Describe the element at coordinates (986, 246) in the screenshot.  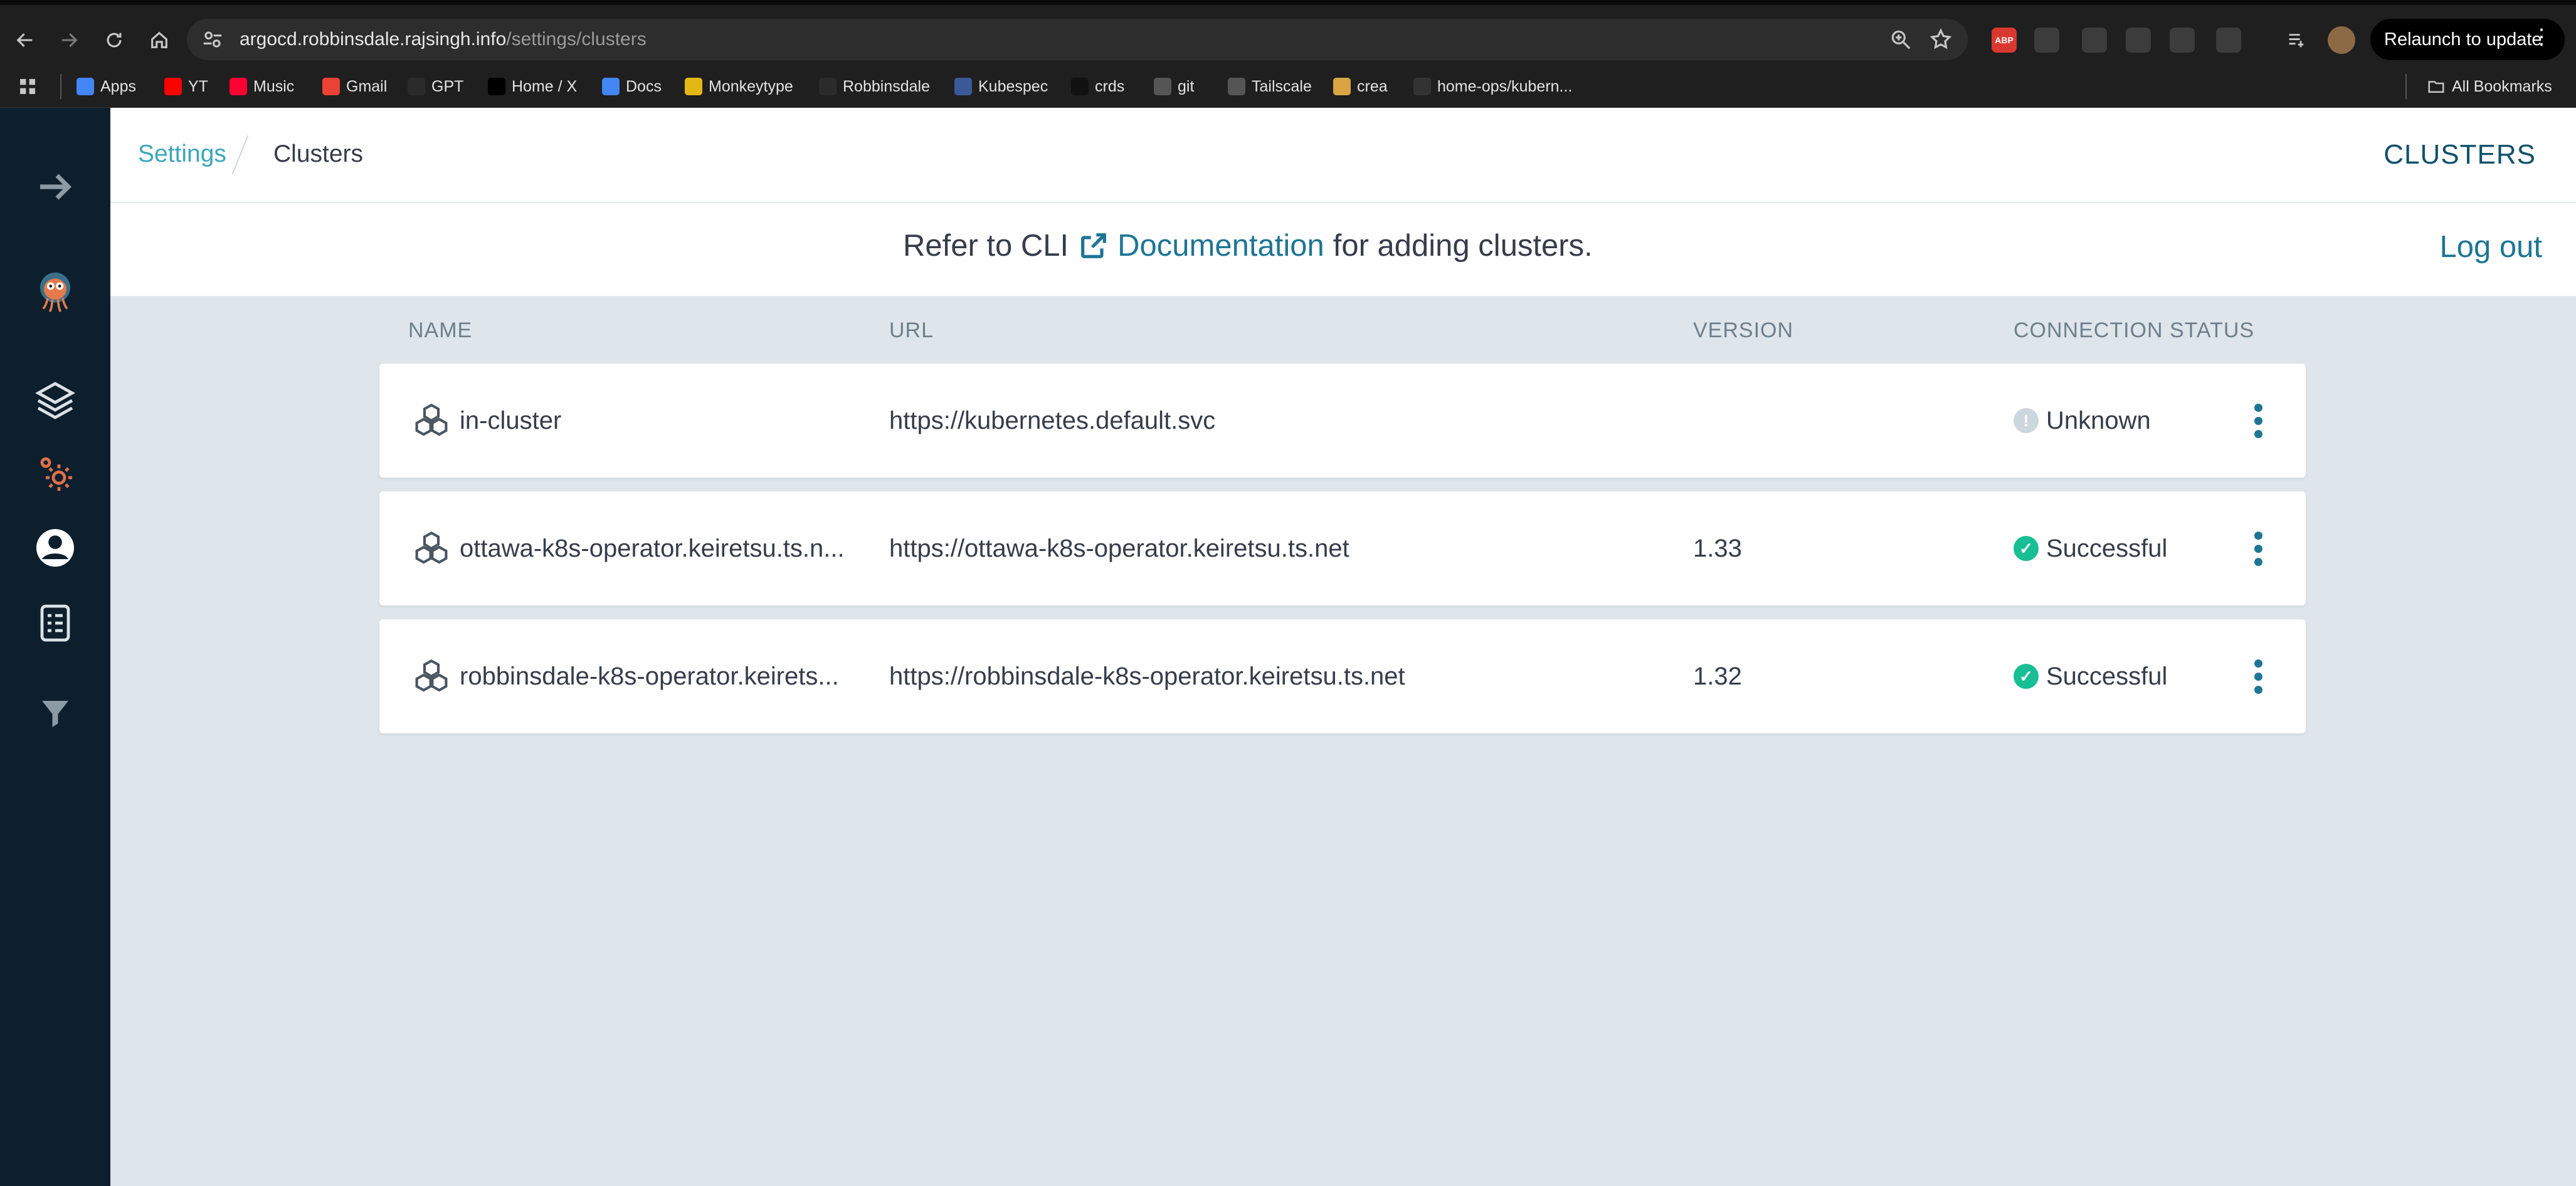
I see `notice-prefix: Refer to CLI` at that location.